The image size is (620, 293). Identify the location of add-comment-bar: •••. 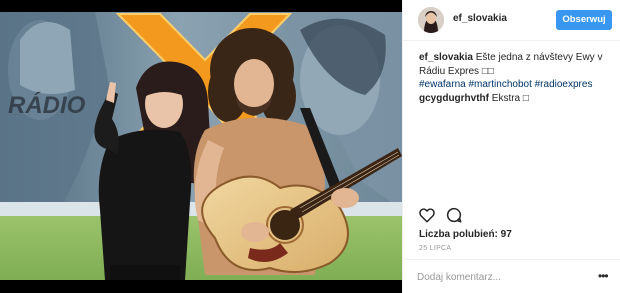
(511, 276).